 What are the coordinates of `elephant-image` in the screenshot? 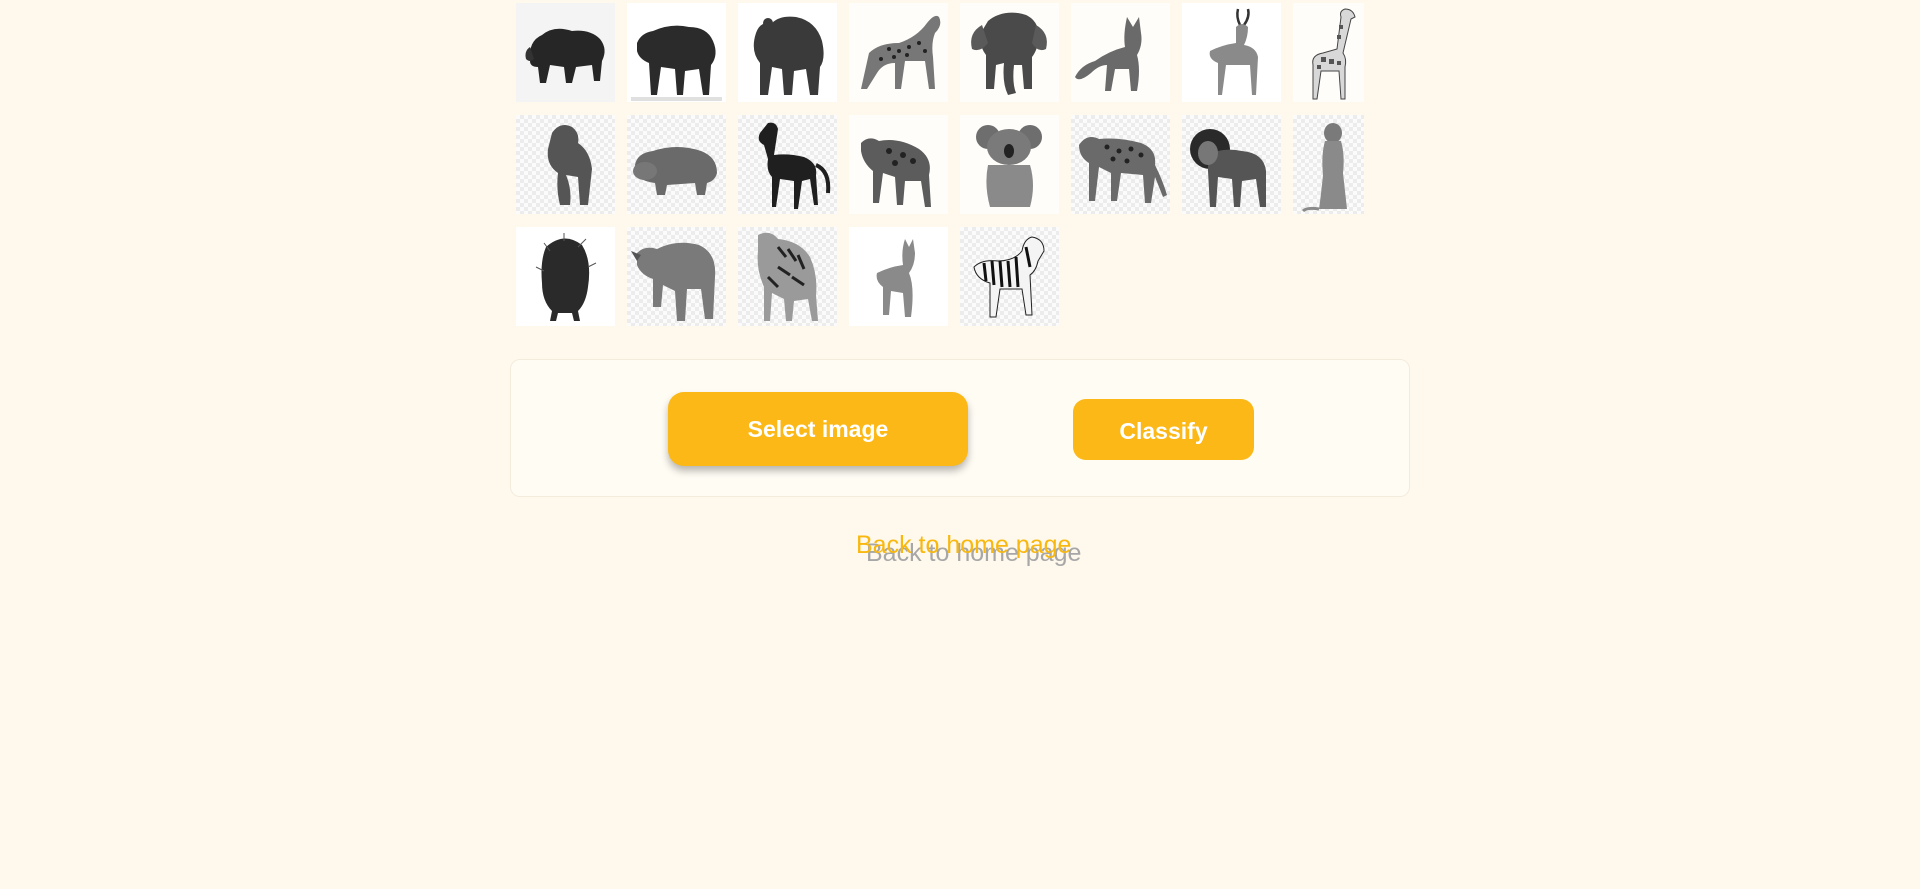 It's located at (1009, 54).